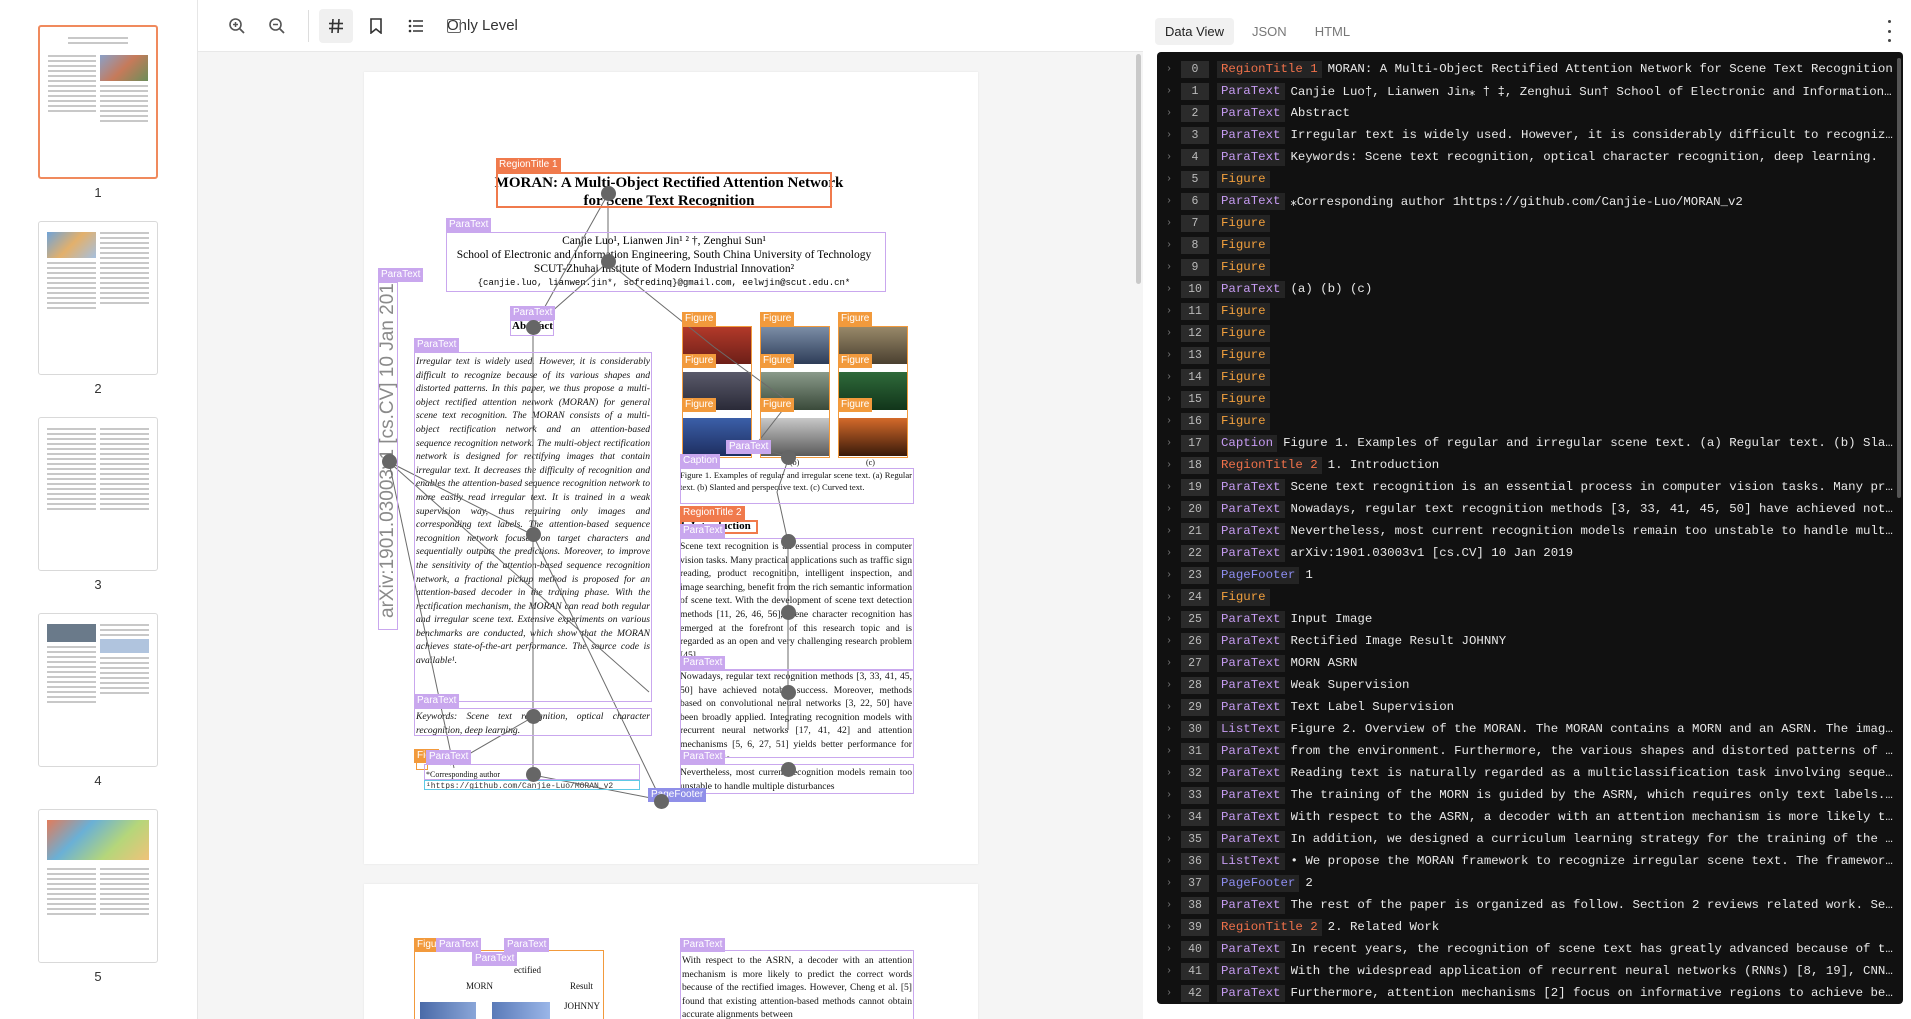 The height and width of the screenshot is (1019, 1911). What do you see at coordinates (1525, 685) in the screenshot?
I see `region-row: › 28 ParaText Weak Supervision` at bounding box center [1525, 685].